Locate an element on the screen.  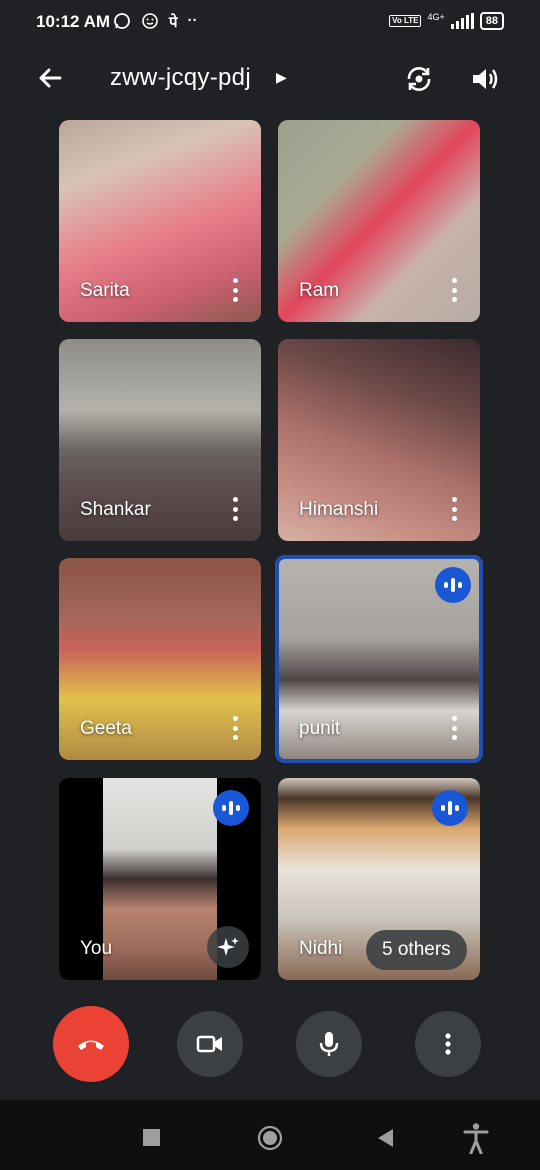
camera-toggle-button is located at coordinates (210, 1044).